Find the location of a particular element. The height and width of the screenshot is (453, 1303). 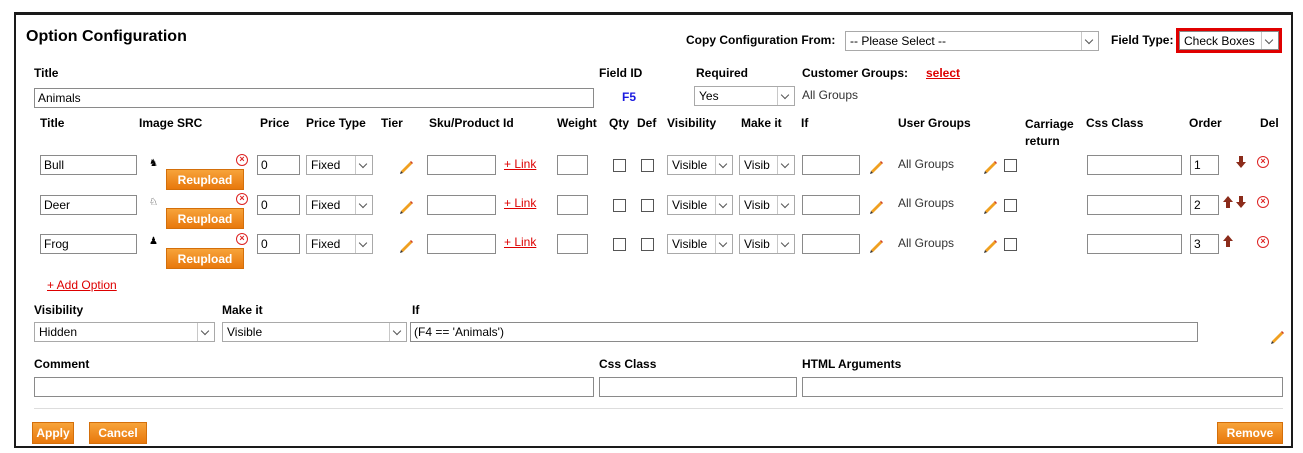

field-type-select: Check Boxes is located at coordinates (1229, 40).